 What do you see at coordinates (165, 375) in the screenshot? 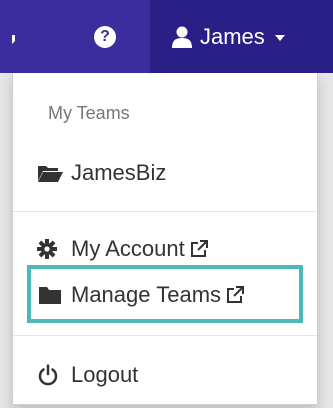
I see `menu-item-logout: Logout` at bounding box center [165, 375].